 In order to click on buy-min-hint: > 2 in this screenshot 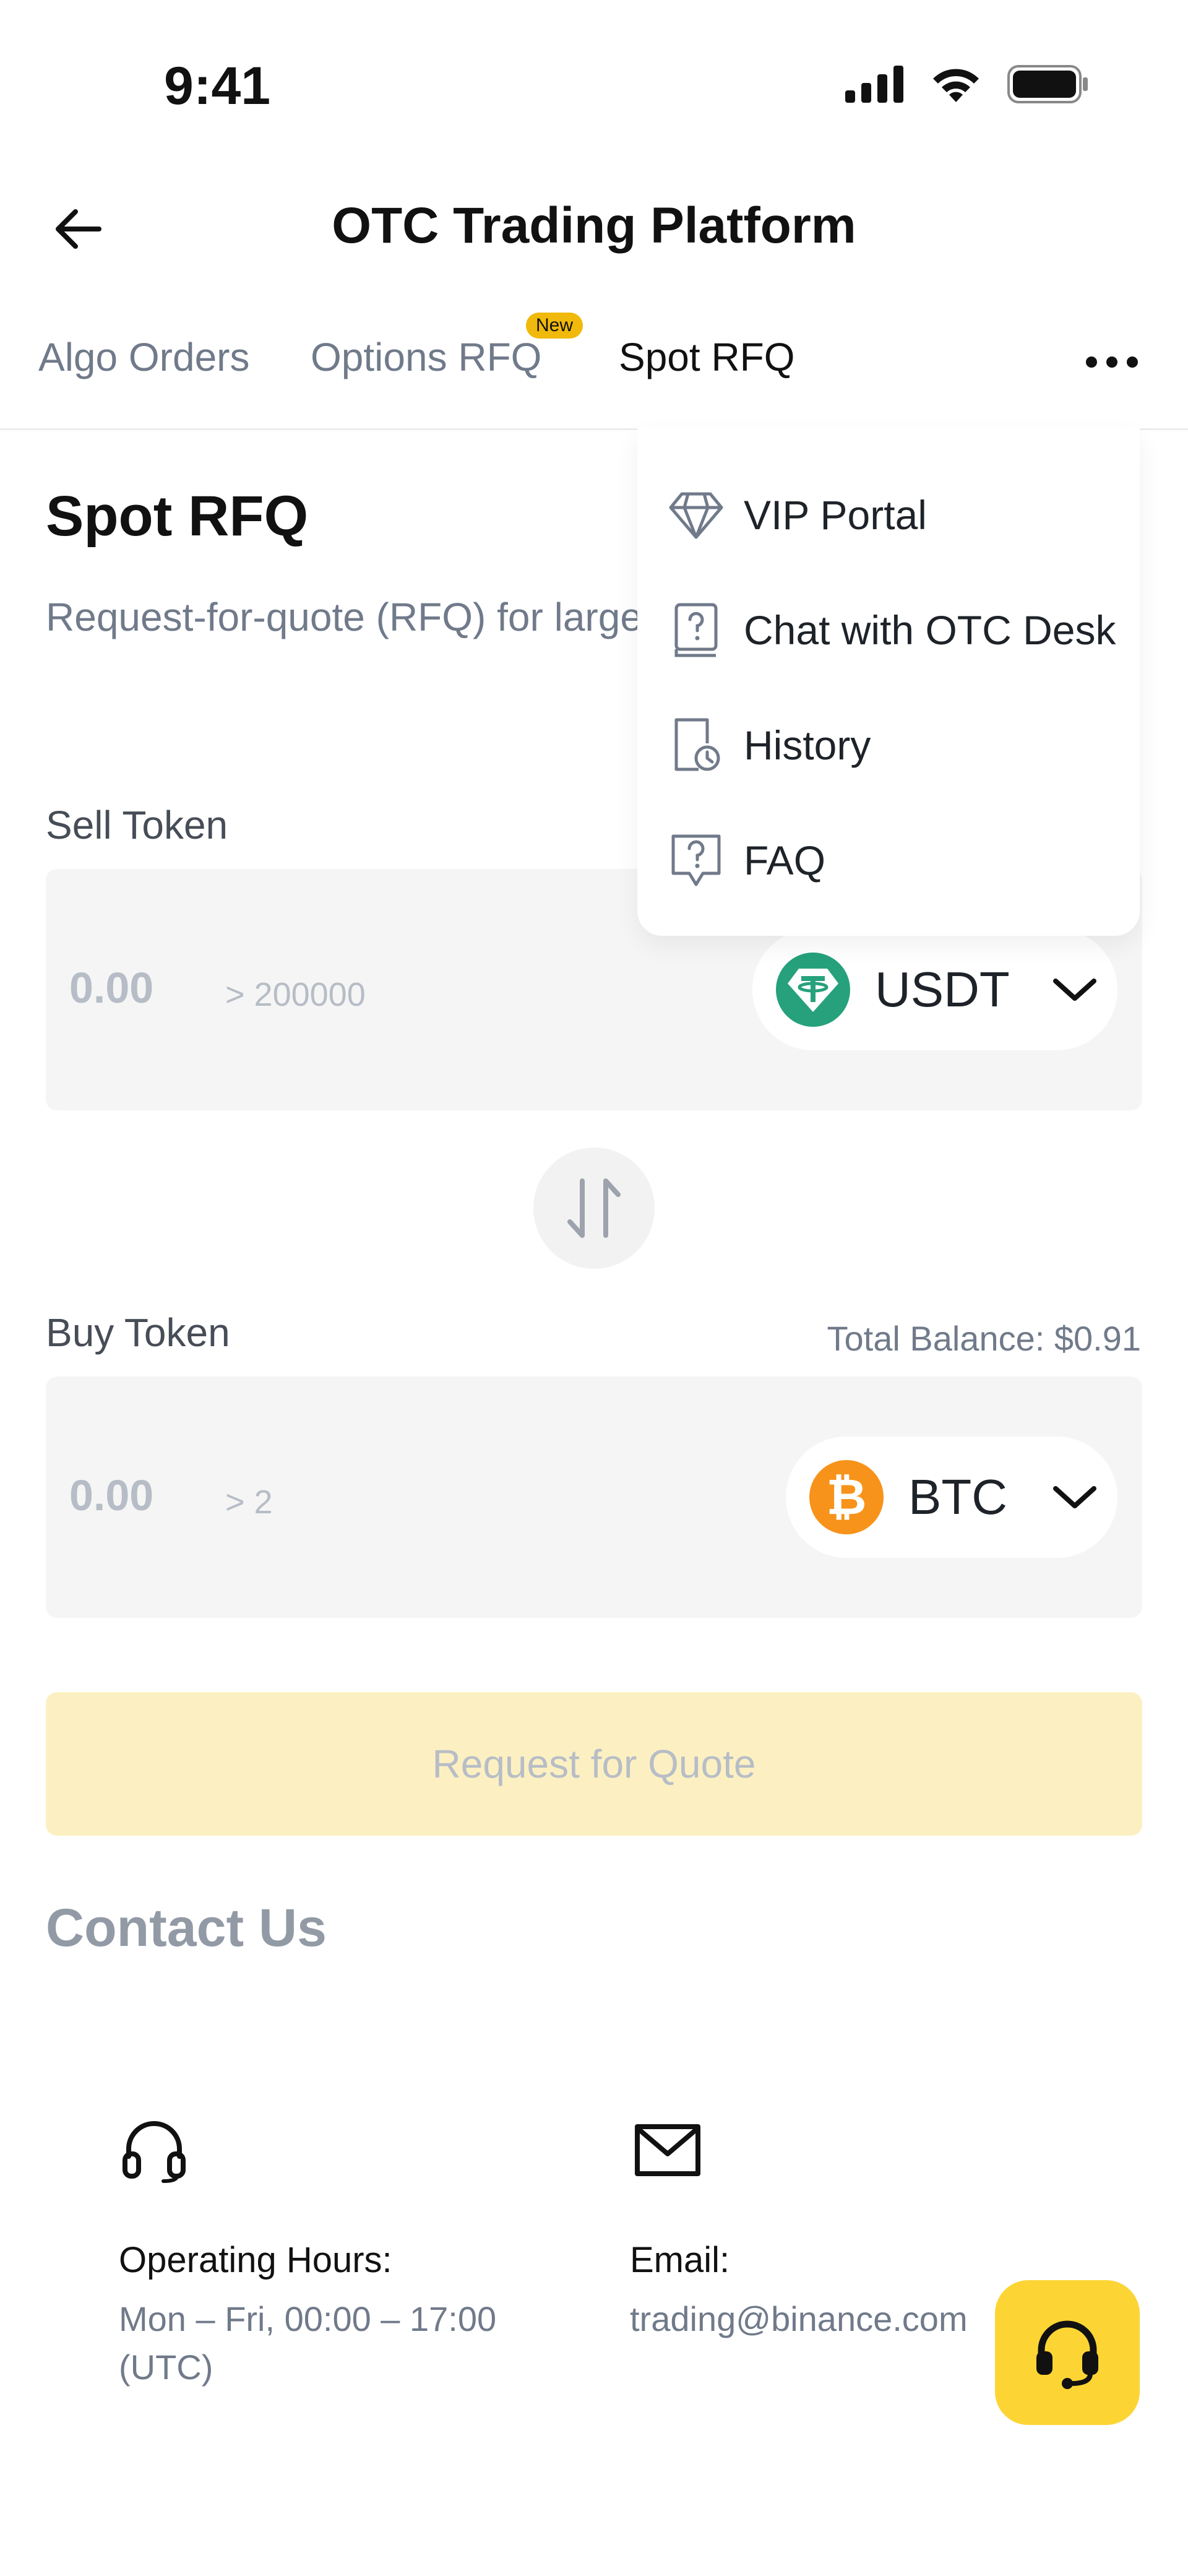, I will do `click(249, 1502)`.